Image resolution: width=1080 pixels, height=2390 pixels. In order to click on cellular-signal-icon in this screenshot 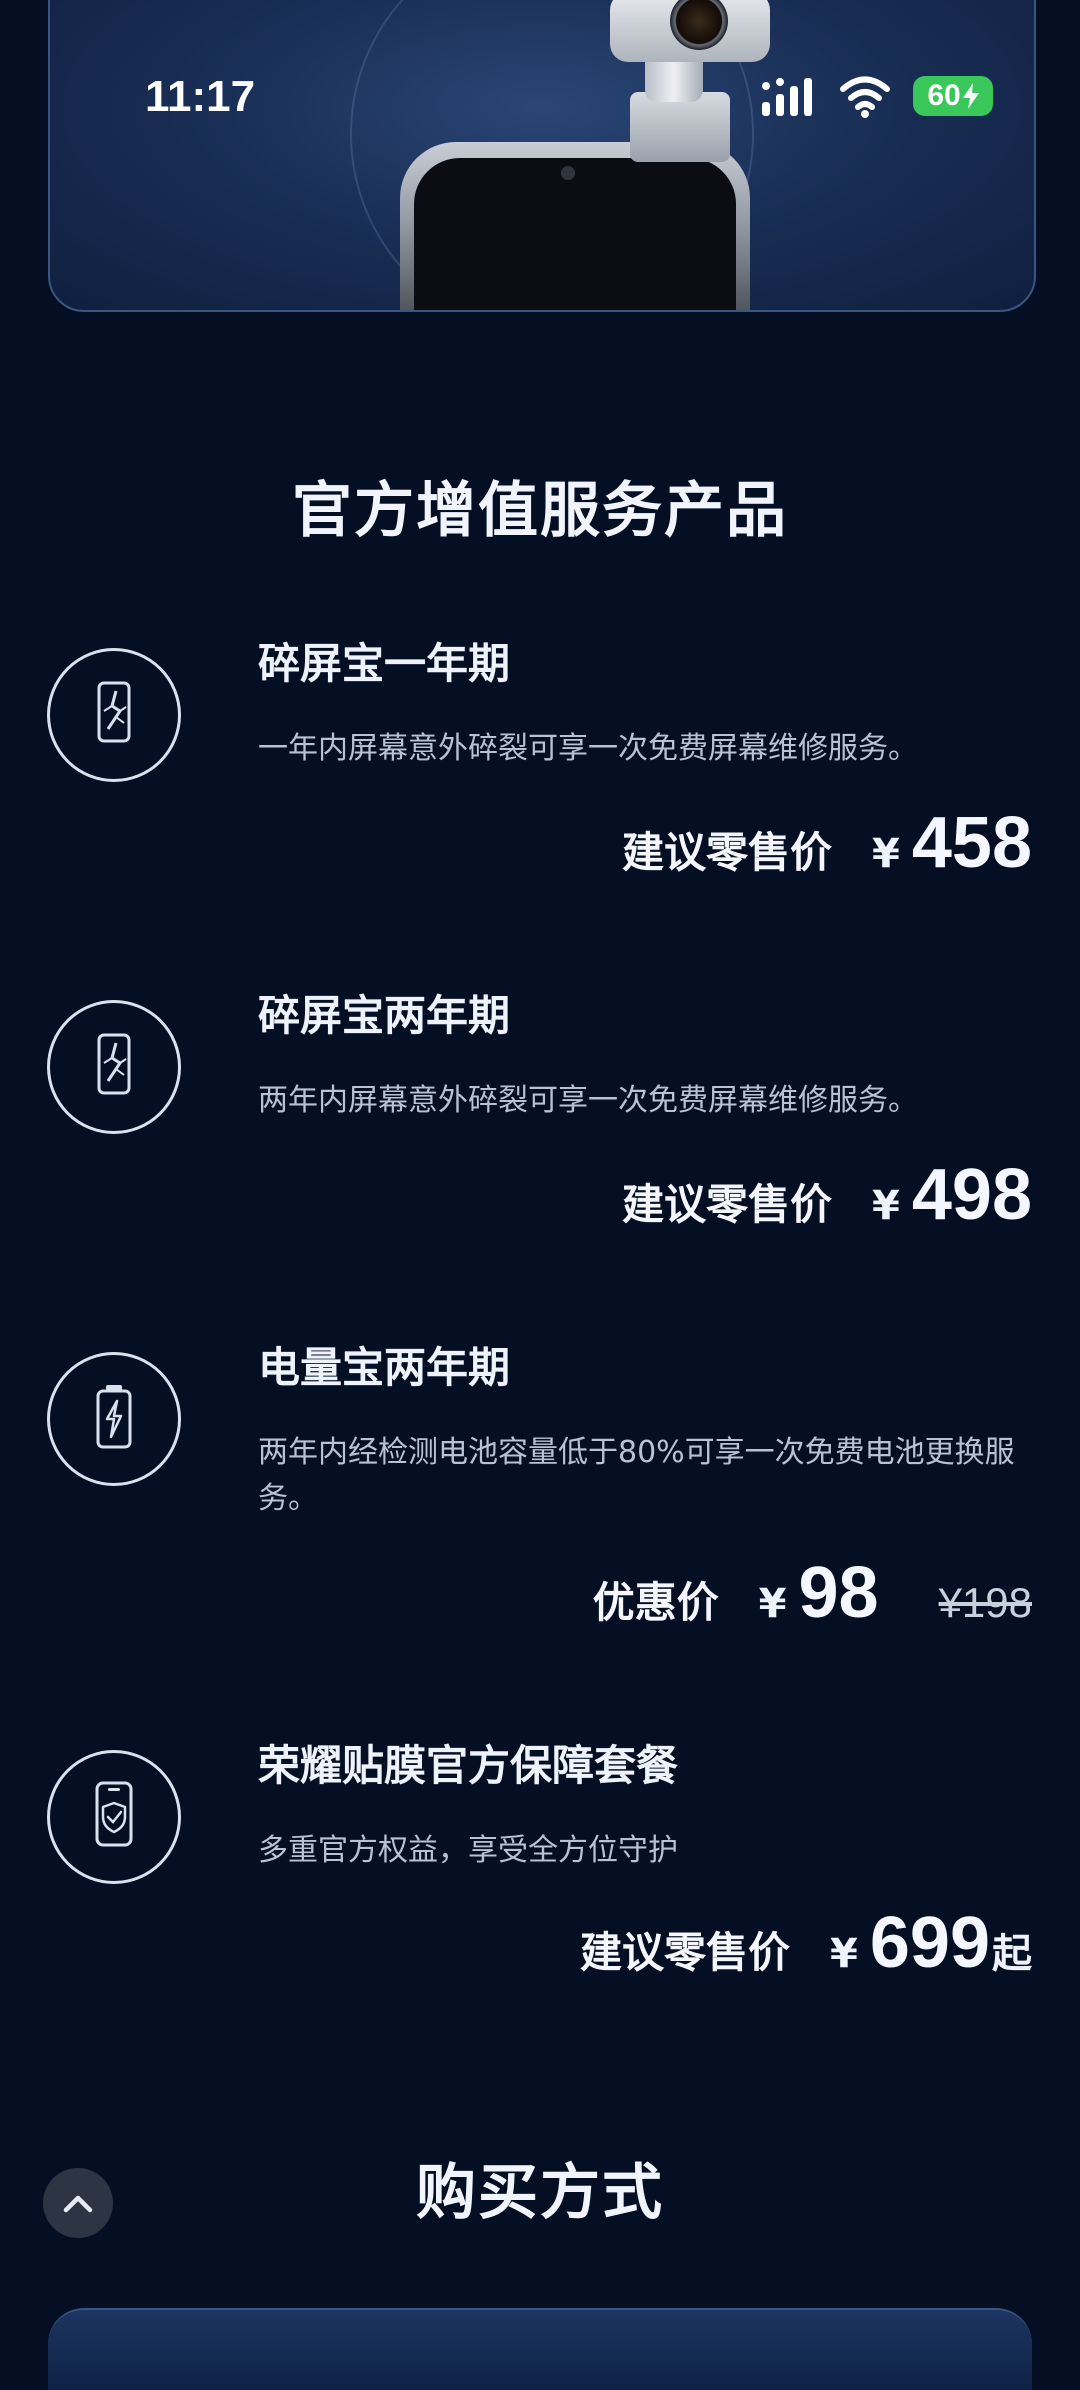, I will do `click(787, 97)`.